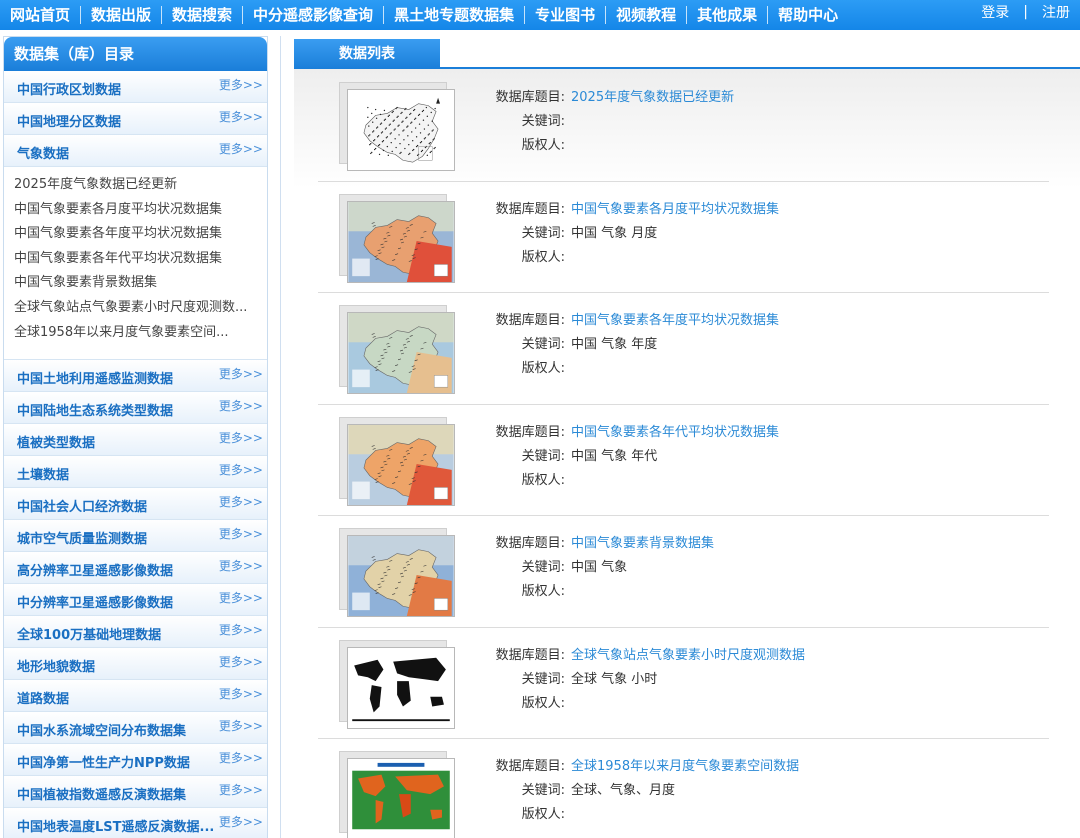  Describe the element at coordinates (134, 283) in the screenshot. I see `sub-list-item: 中国气象要素背景数据集` at that location.